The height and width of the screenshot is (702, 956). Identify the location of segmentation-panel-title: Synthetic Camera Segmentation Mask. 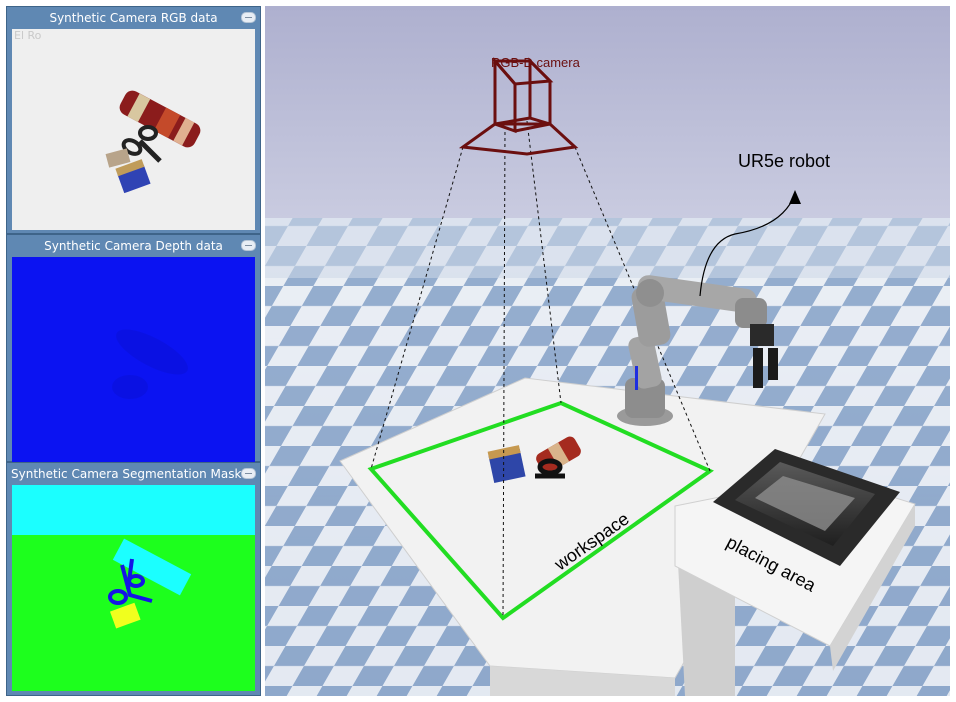
(126, 474).